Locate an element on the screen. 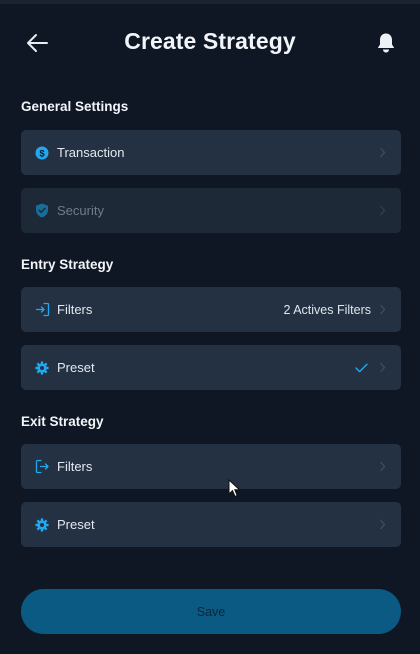 This screenshot has width=420, height=654. bell-icon is located at coordinates (386, 43).